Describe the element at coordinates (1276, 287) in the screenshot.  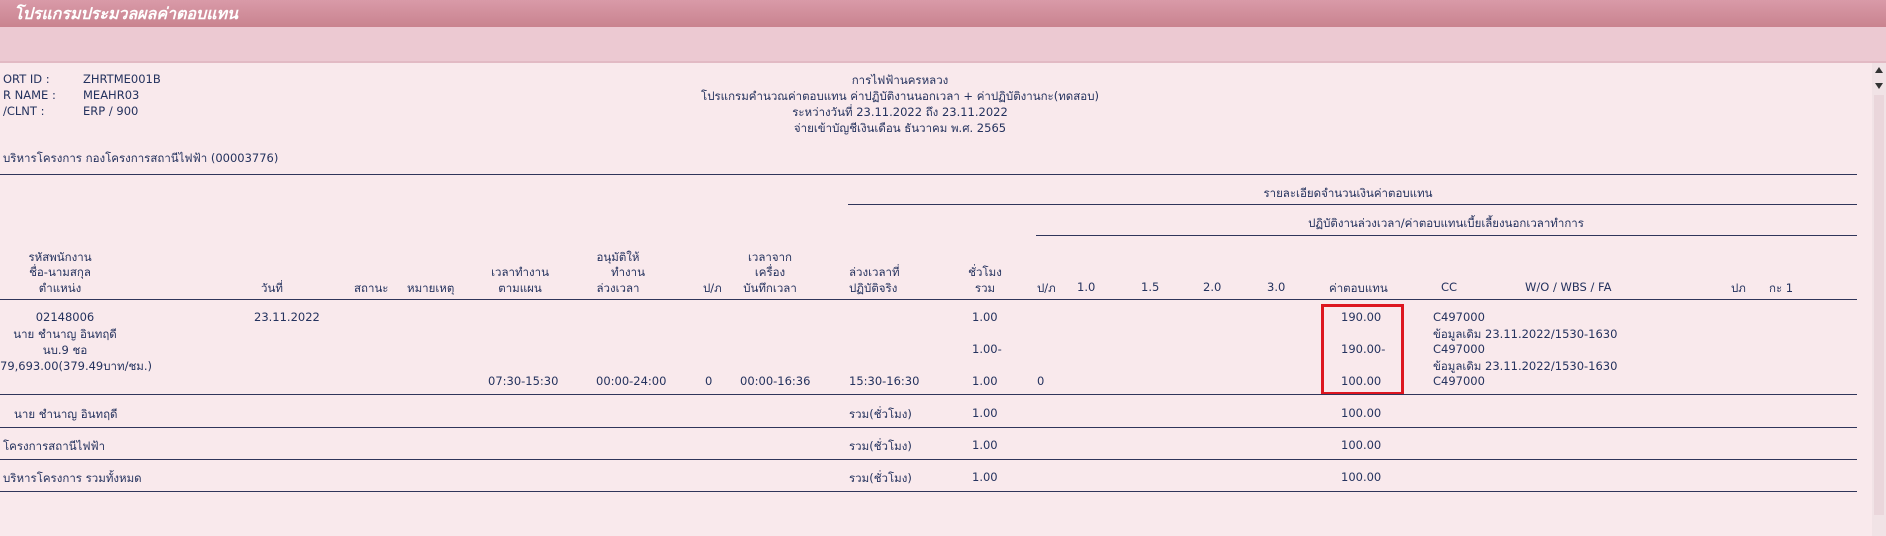
I see `col-rate-3-0: 3.0` at that location.